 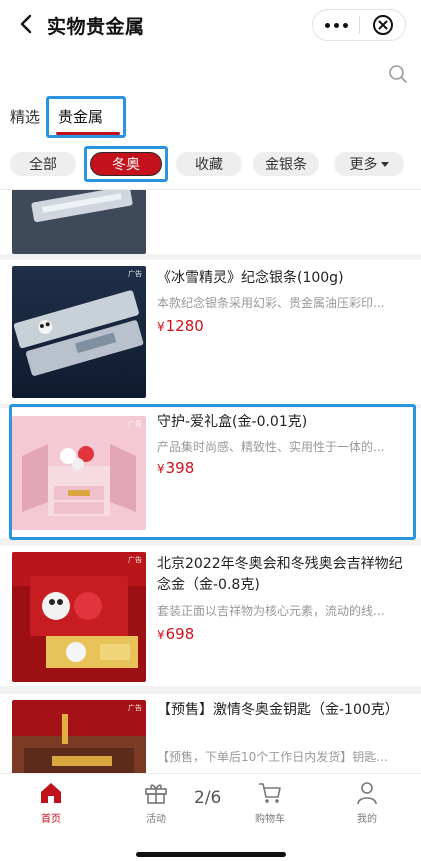 What do you see at coordinates (176, 634) in the screenshot?
I see `product-price: ¥698` at bounding box center [176, 634].